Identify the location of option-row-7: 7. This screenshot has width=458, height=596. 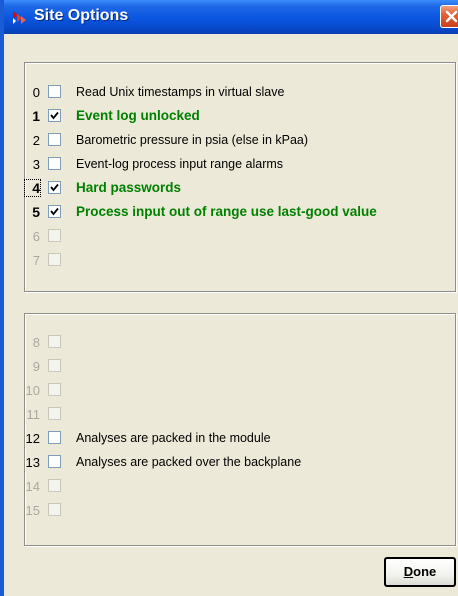
(240, 261).